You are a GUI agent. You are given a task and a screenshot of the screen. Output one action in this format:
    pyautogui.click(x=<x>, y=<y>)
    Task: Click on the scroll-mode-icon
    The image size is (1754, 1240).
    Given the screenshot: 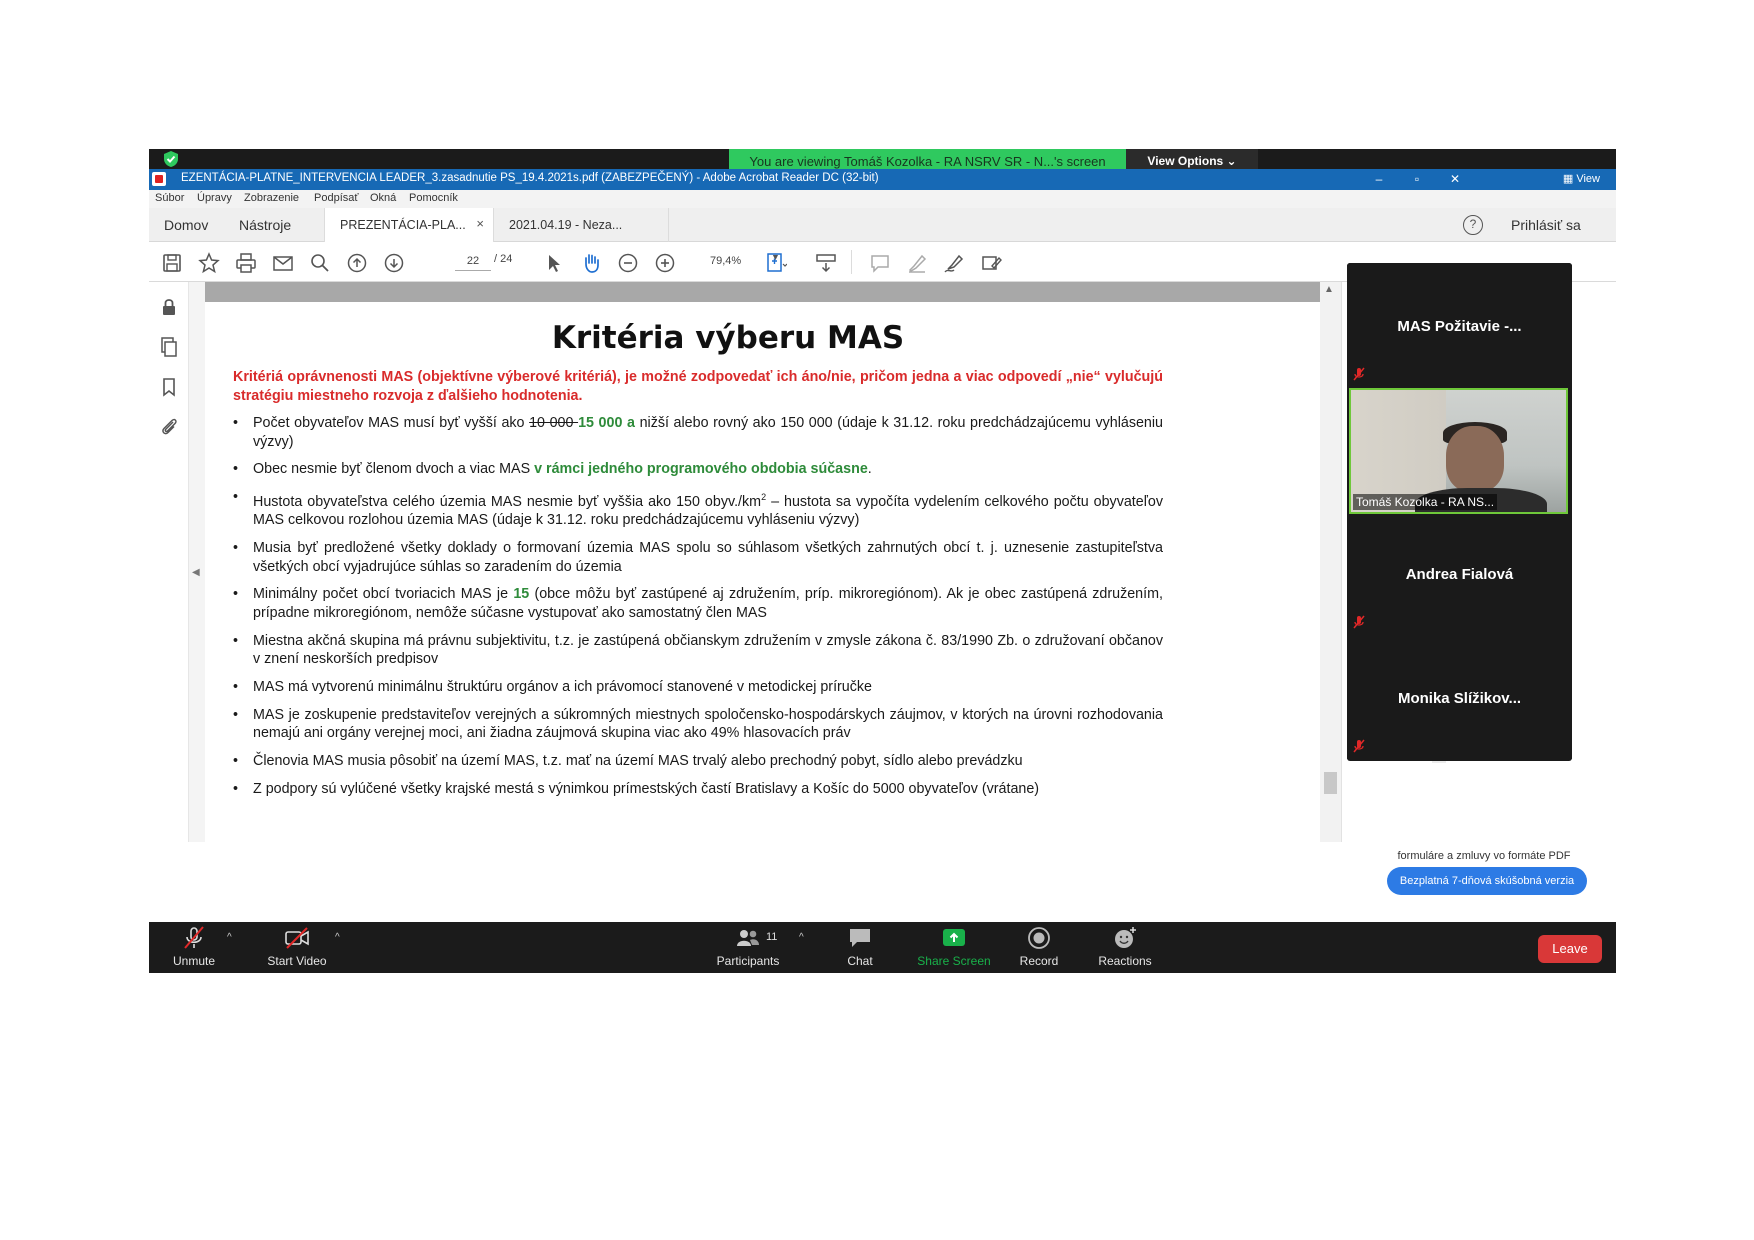 What is the action you would take?
    pyautogui.click(x=826, y=263)
    